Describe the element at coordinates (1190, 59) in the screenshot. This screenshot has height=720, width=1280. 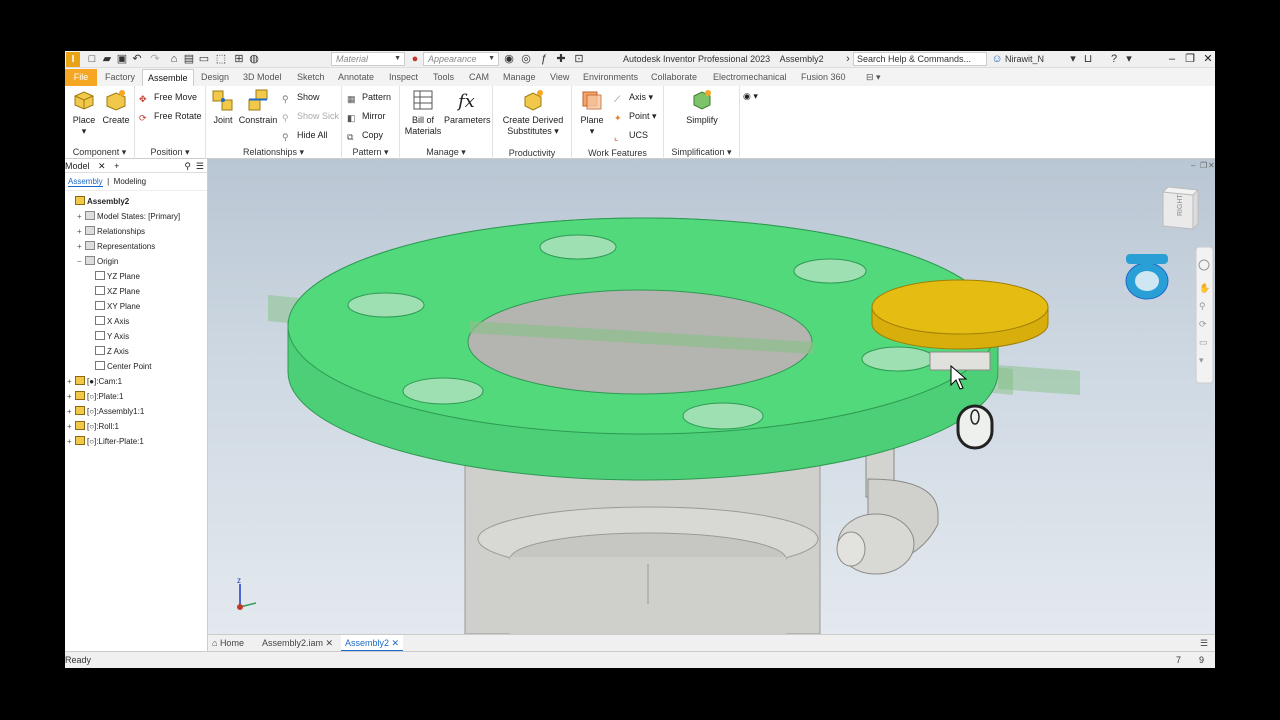
I see `restore-button: ❐` at that location.